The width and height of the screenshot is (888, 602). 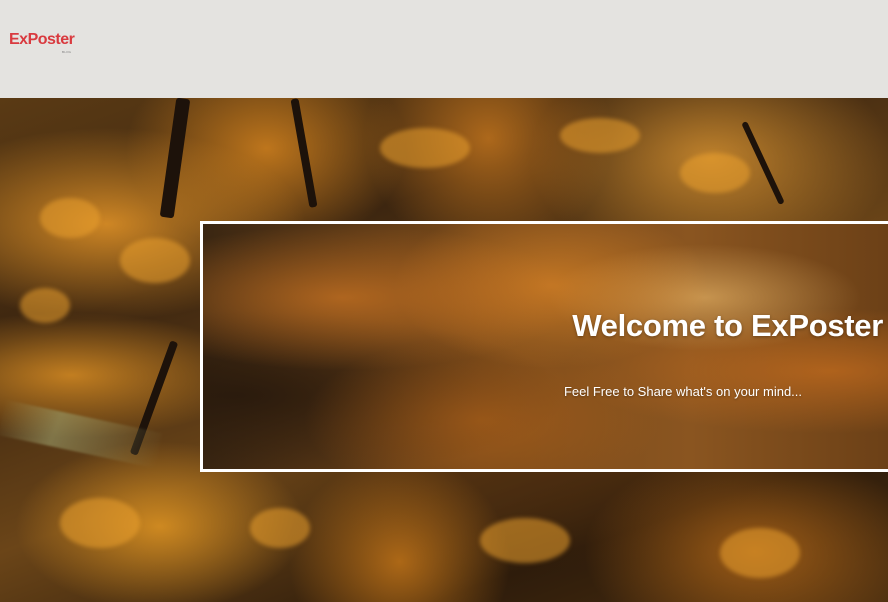 What do you see at coordinates (81, 434) in the screenshot?
I see `fern-frond` at bounding box center [81, 434].